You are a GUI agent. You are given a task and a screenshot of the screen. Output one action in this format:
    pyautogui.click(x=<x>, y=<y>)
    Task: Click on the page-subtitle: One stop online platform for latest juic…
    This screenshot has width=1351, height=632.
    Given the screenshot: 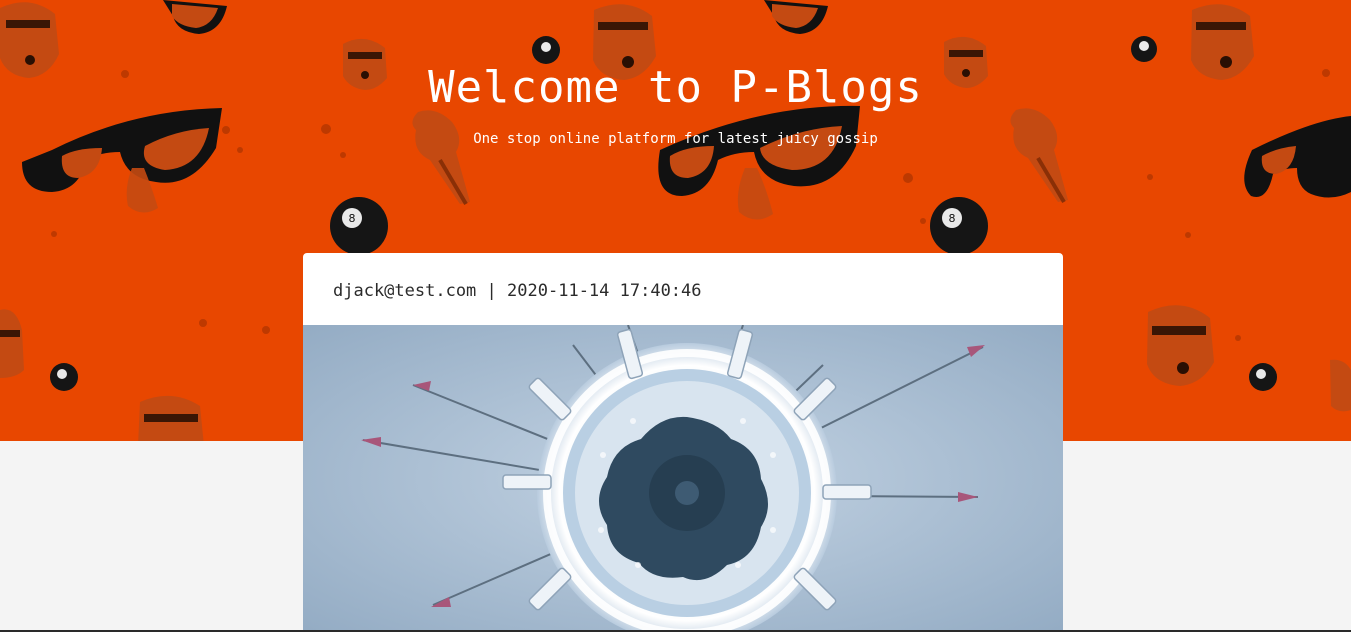 What is the action you would take?
    pyautogui.click(x=675, y=139)
    